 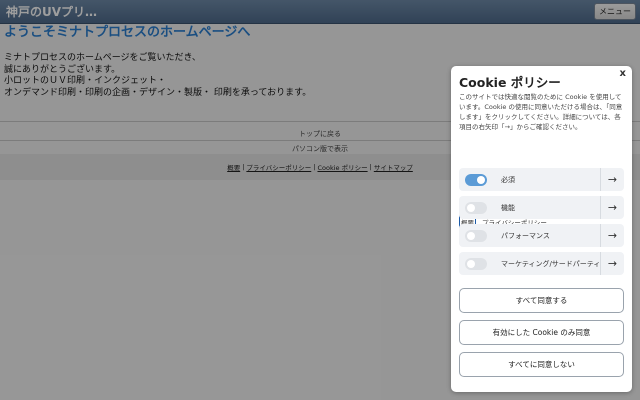 What do you see at coordinates (541, 364) in the screenshot?
I see `reject-all-button: すべてに同意しない` at bounding box center [541, 364].